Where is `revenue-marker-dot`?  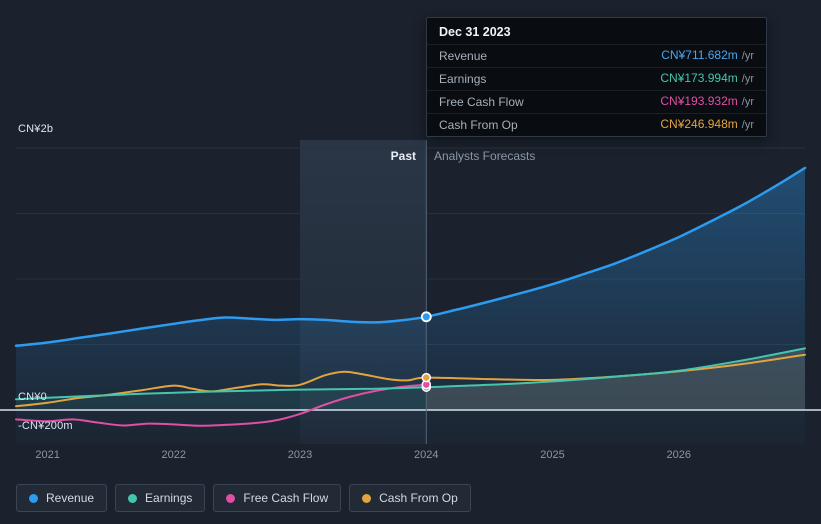
revenue-marker-dot is located at coordinates (426, 317).